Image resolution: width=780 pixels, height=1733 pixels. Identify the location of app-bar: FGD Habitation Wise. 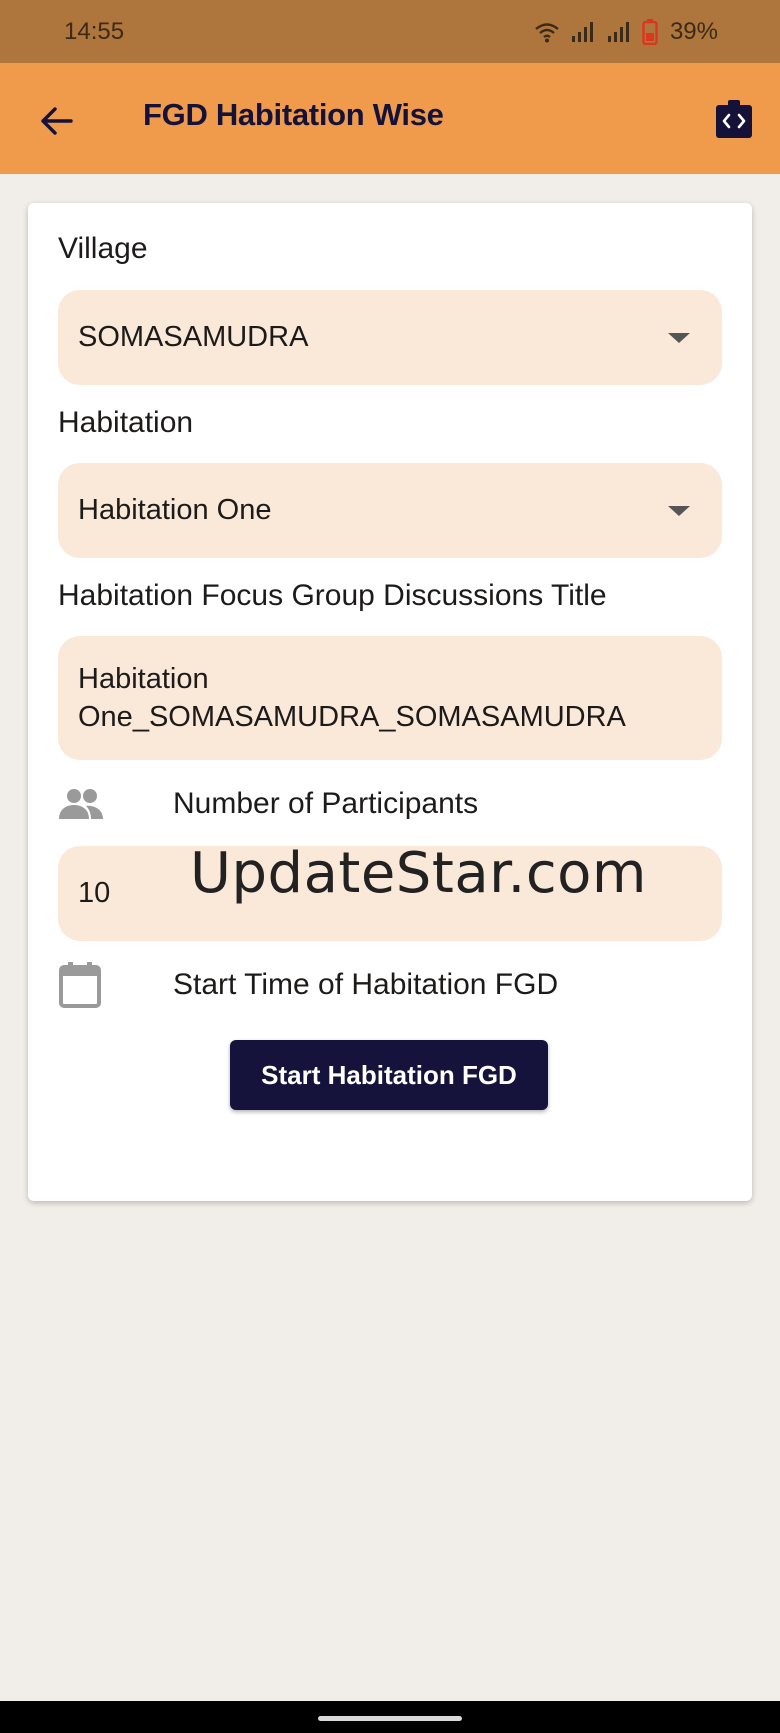
(390, 118).